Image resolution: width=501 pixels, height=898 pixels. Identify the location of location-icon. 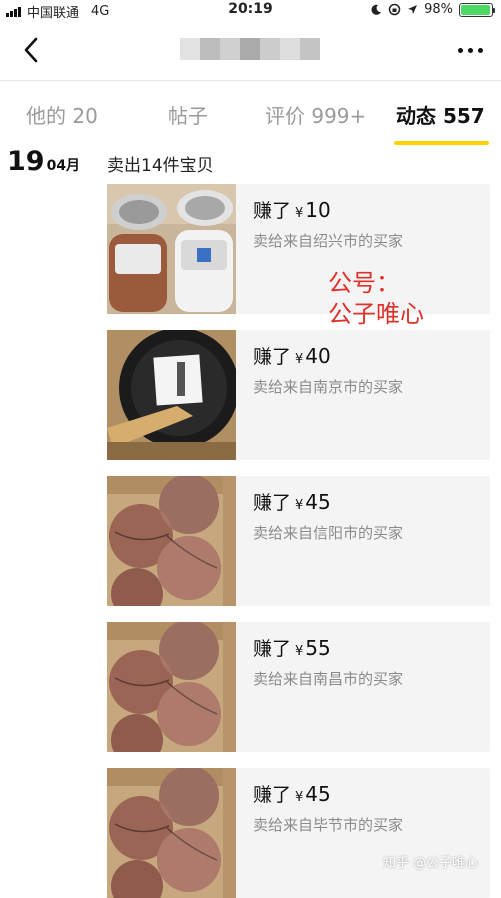
(413, 9).